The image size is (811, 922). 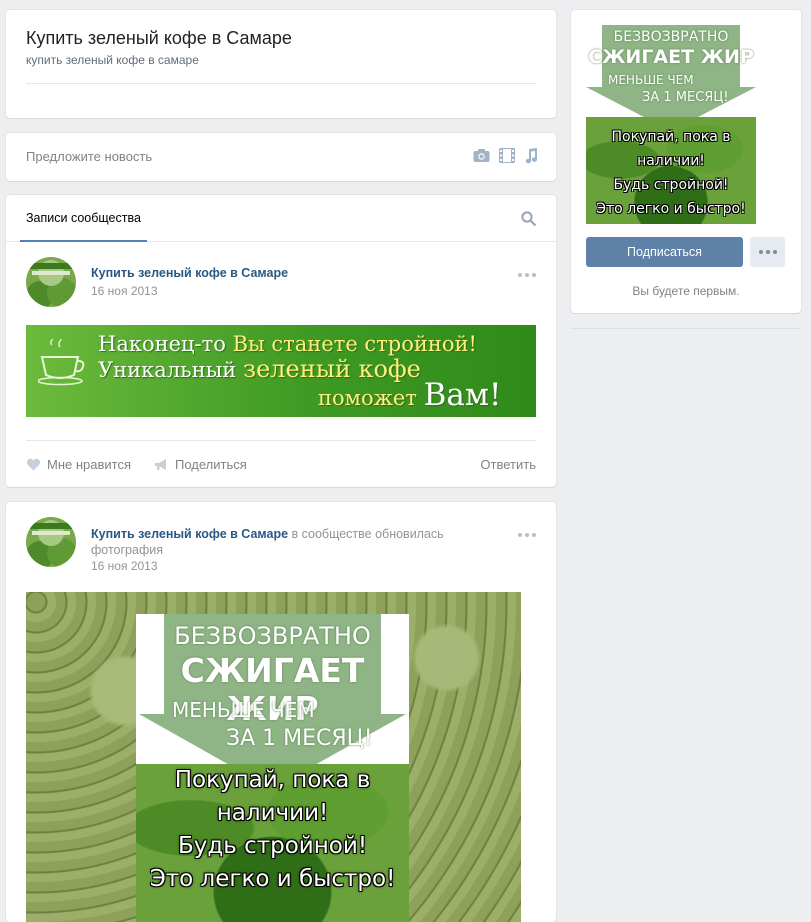 I want to click on more-actions-button, so click(x=767, y=252).